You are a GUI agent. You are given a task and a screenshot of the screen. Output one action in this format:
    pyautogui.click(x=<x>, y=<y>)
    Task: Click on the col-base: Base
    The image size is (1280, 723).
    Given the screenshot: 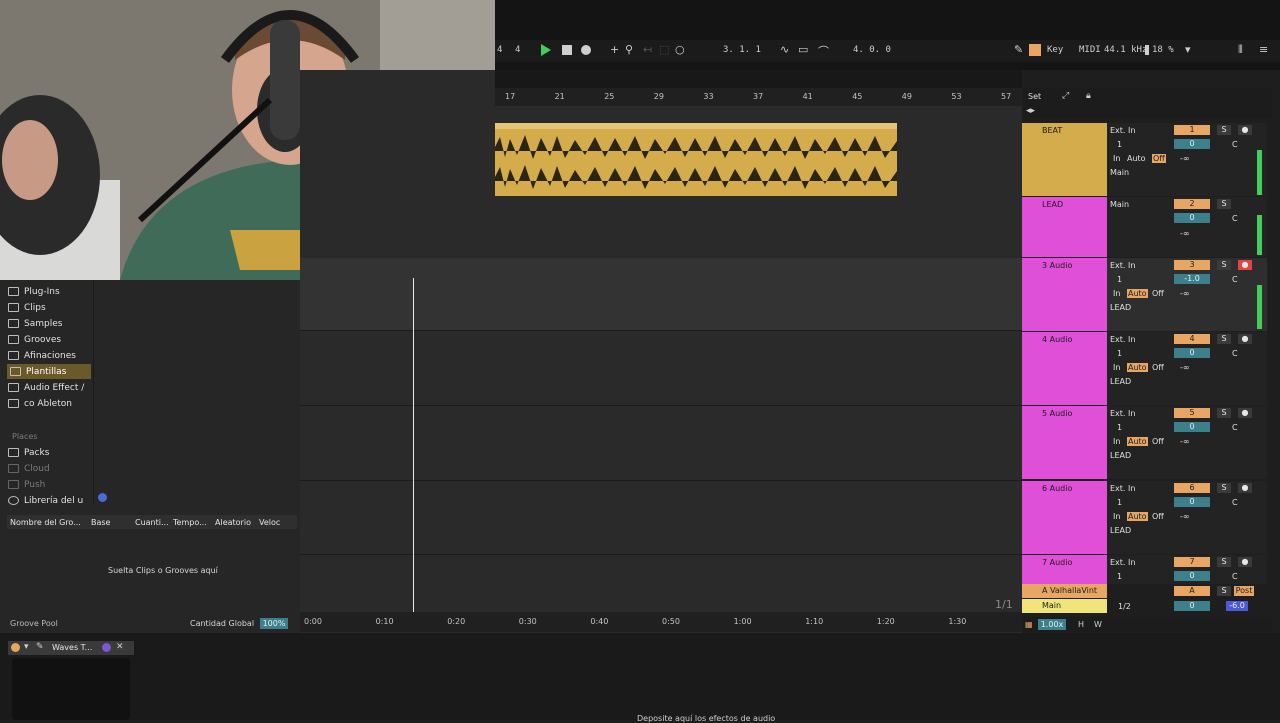 What is the action you would take?
    pyautogui.click(x=113, y=522)
    